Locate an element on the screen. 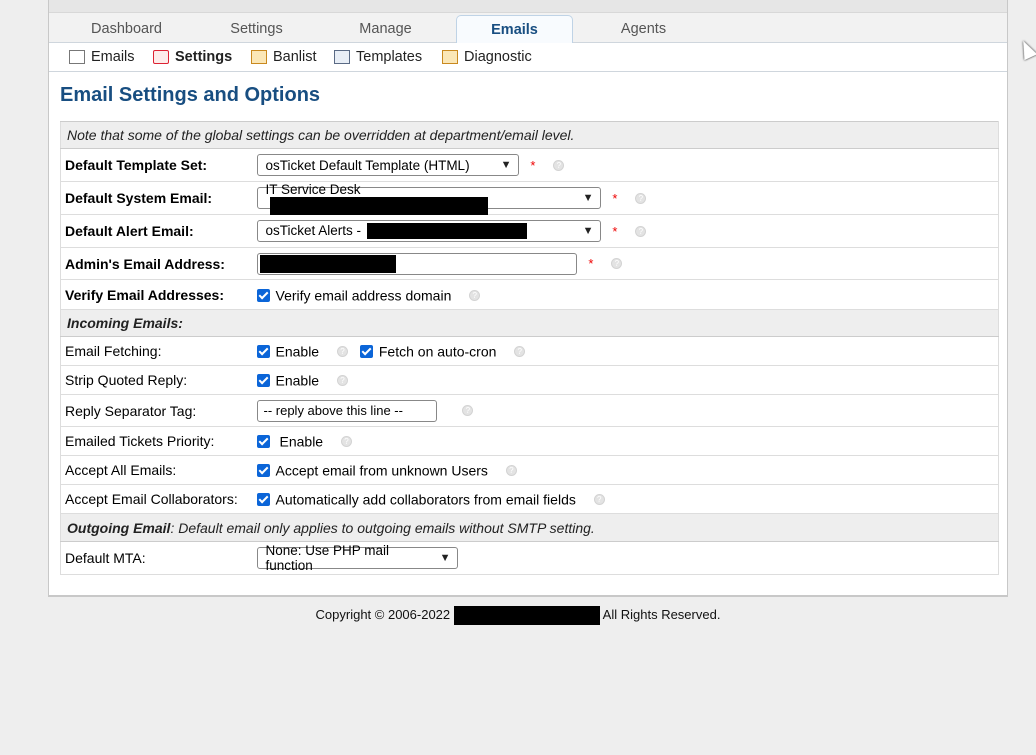 The width and height of the screenshot is (1036, 755). label-reply-separator: Reply Separator Tag: is located at coordinates (156, 410).